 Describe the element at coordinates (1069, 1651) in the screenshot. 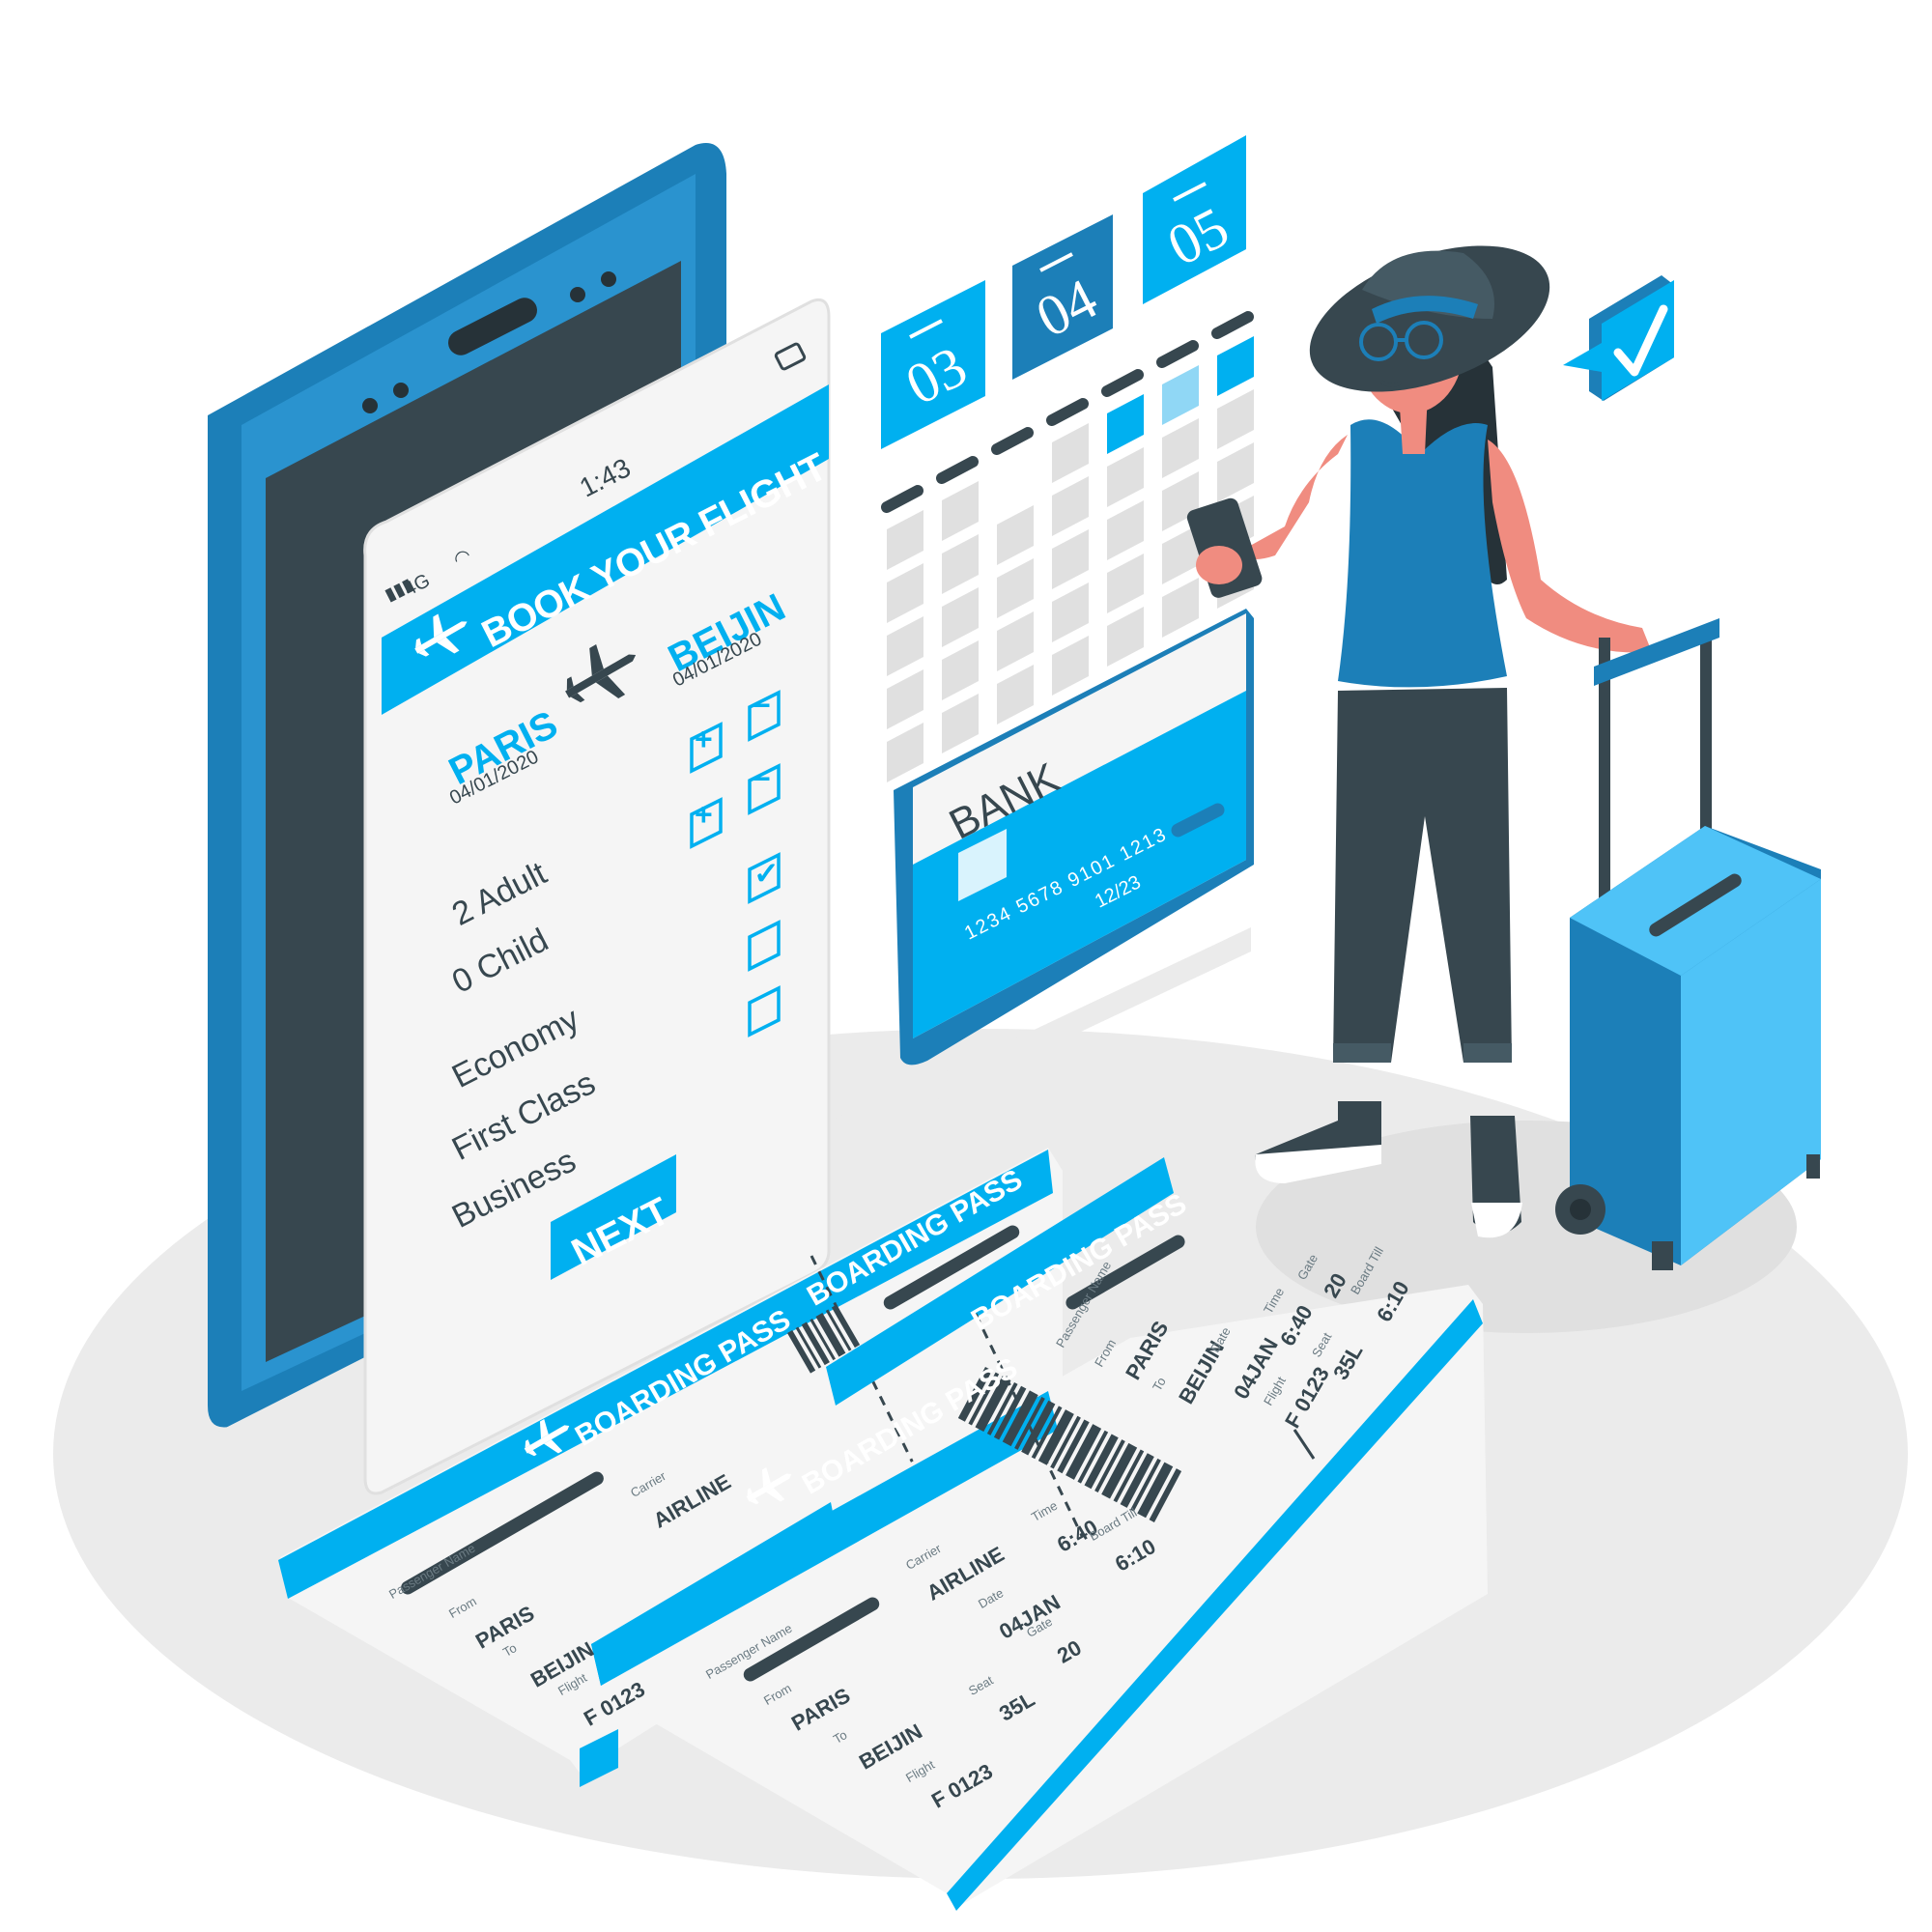

I see `bp2-gate: 20` at that location.